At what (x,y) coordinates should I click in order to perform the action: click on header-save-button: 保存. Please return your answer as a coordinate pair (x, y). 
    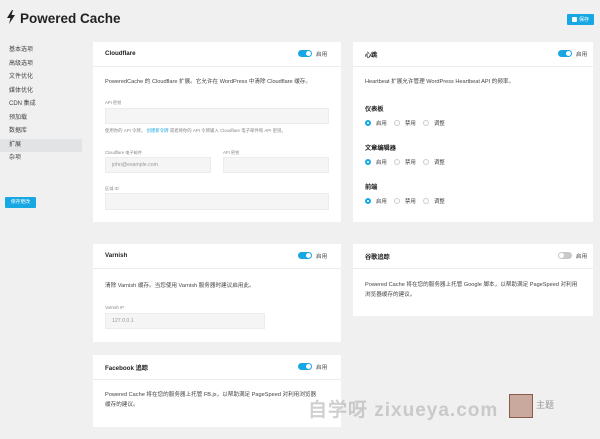
    Looking at the image, I should click on (580, 19).